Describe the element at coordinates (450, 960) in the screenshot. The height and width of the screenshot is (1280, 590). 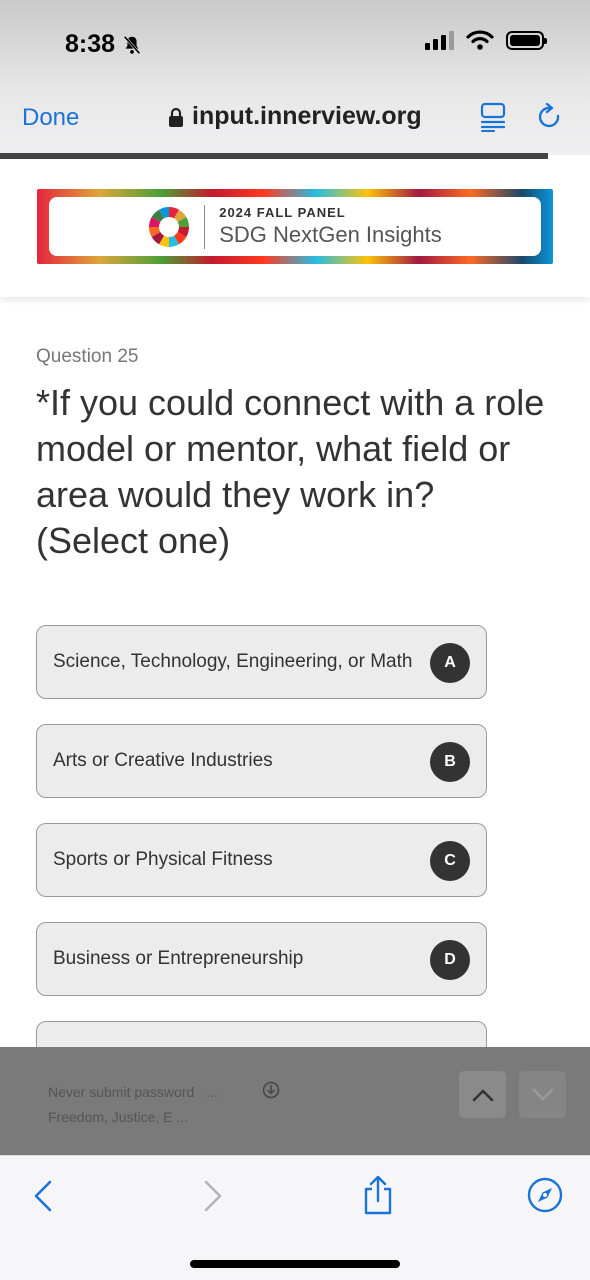
I see `option-key-badge: D` at that location.